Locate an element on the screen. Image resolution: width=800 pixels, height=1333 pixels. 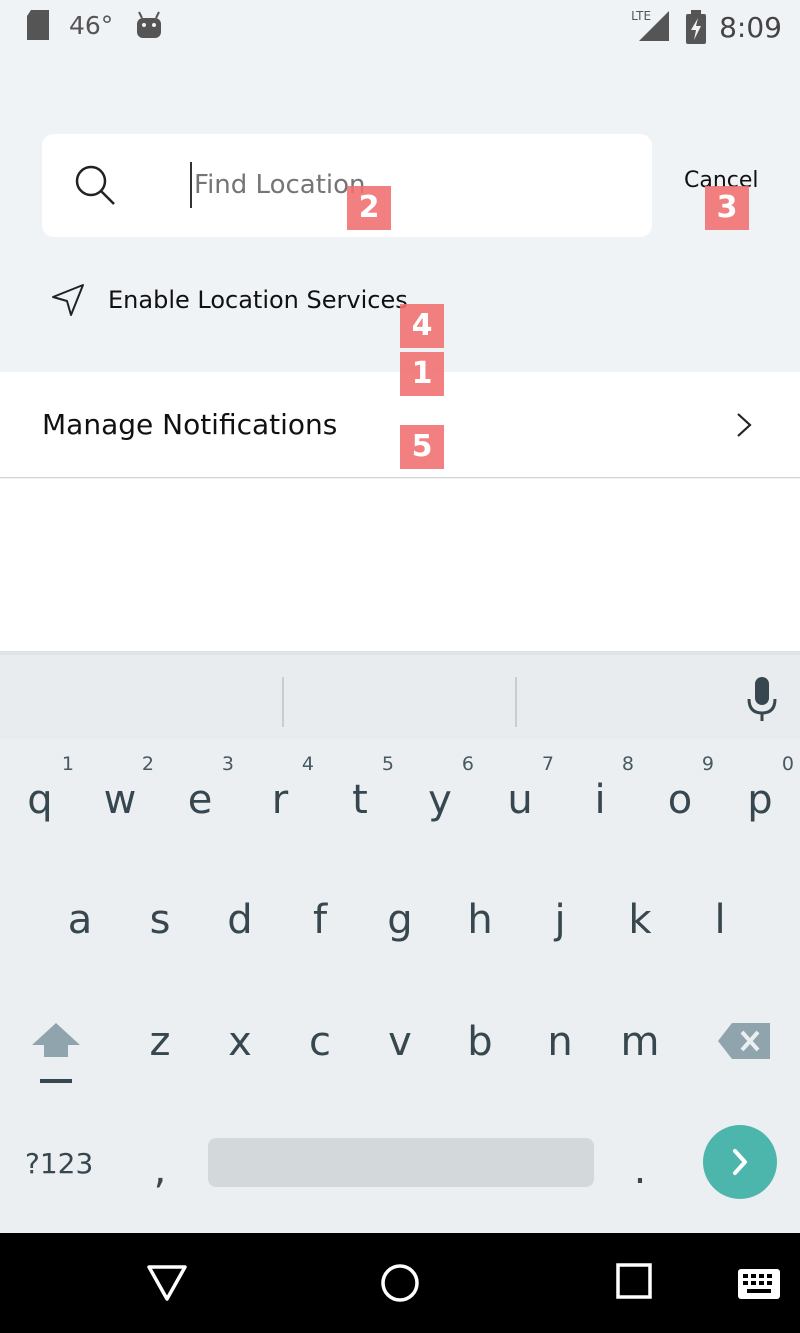
marker-4: 4 is located at coordinates (422, 326).